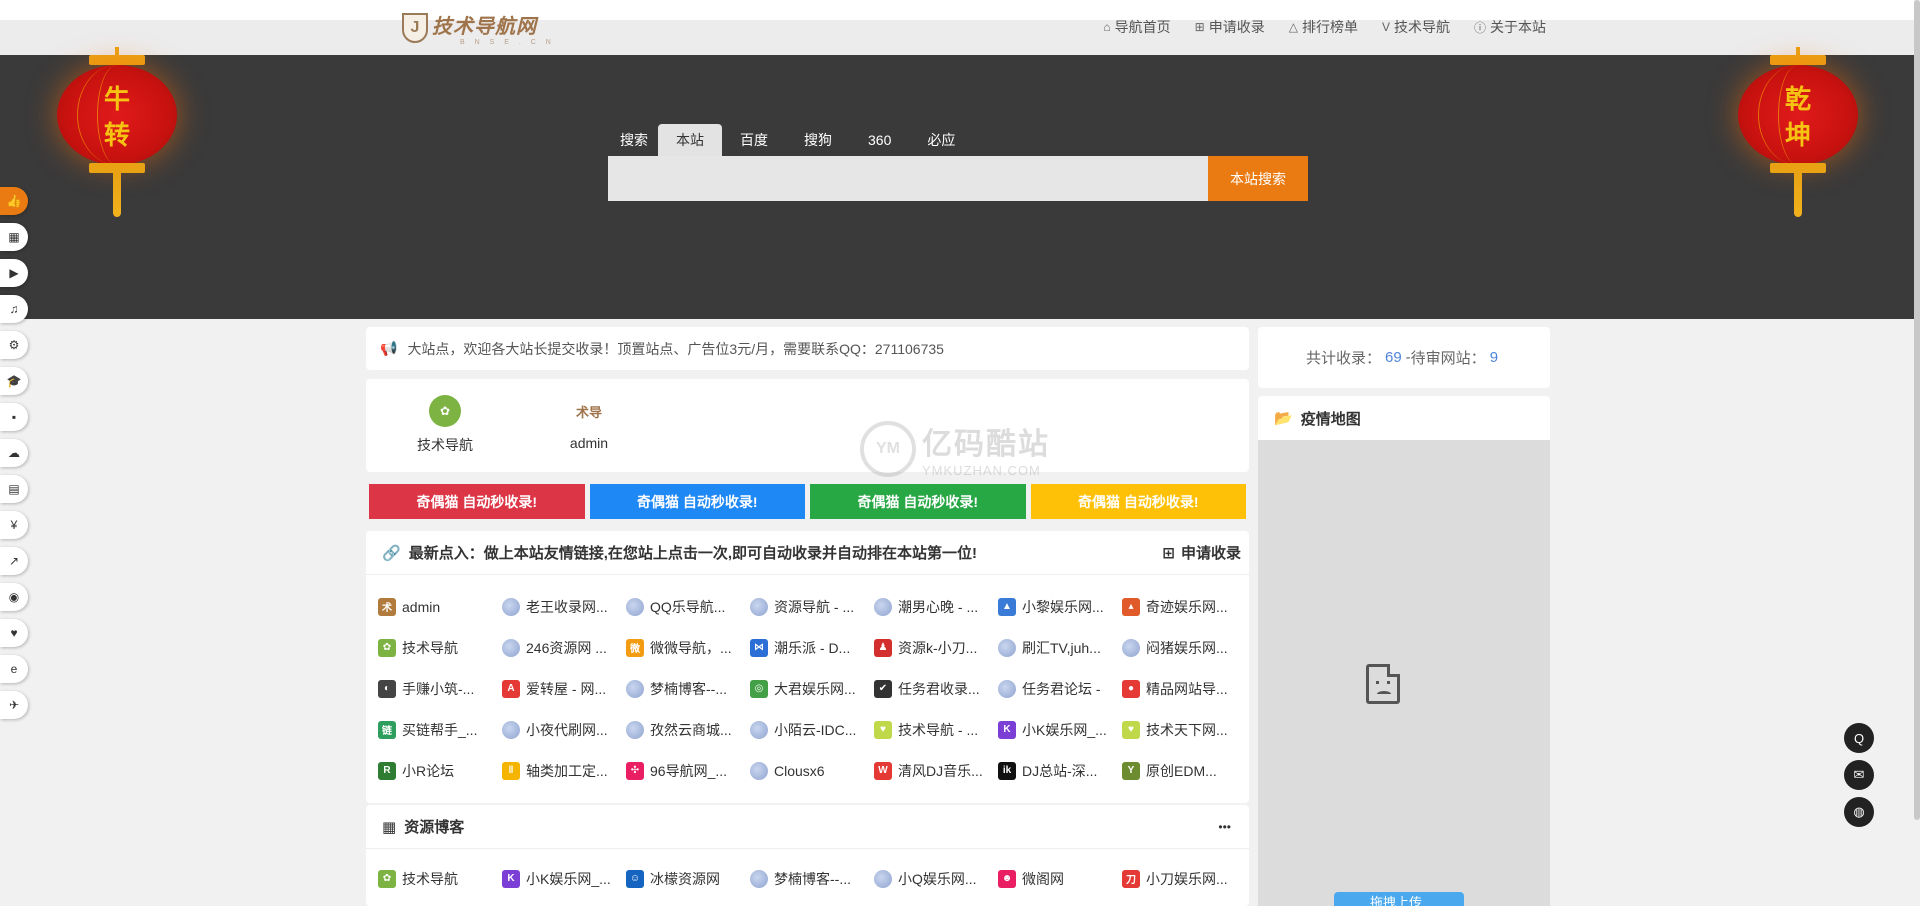 Image resolution: width=1920 pixels, height=906 pixels. I want to click on folder-open-icon: 📂, so click(1283, 418).